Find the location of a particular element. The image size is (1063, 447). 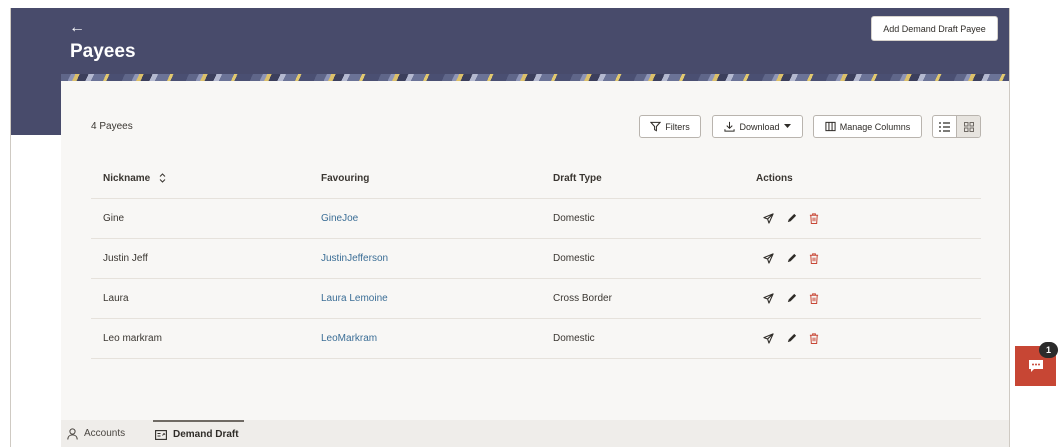

filters-button: Filters is located at coordinates (670, 126).